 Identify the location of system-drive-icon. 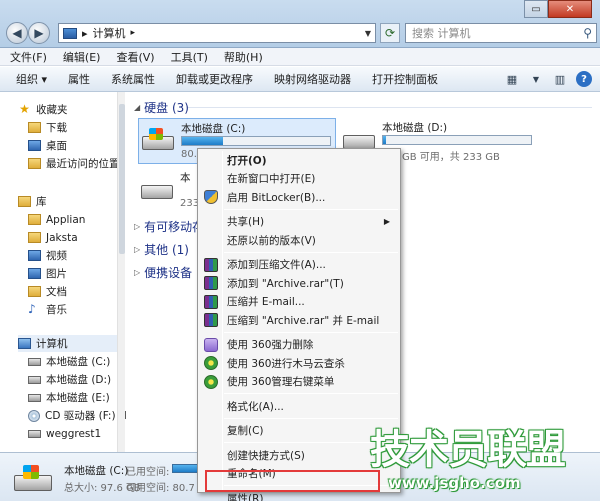
(34, 478).